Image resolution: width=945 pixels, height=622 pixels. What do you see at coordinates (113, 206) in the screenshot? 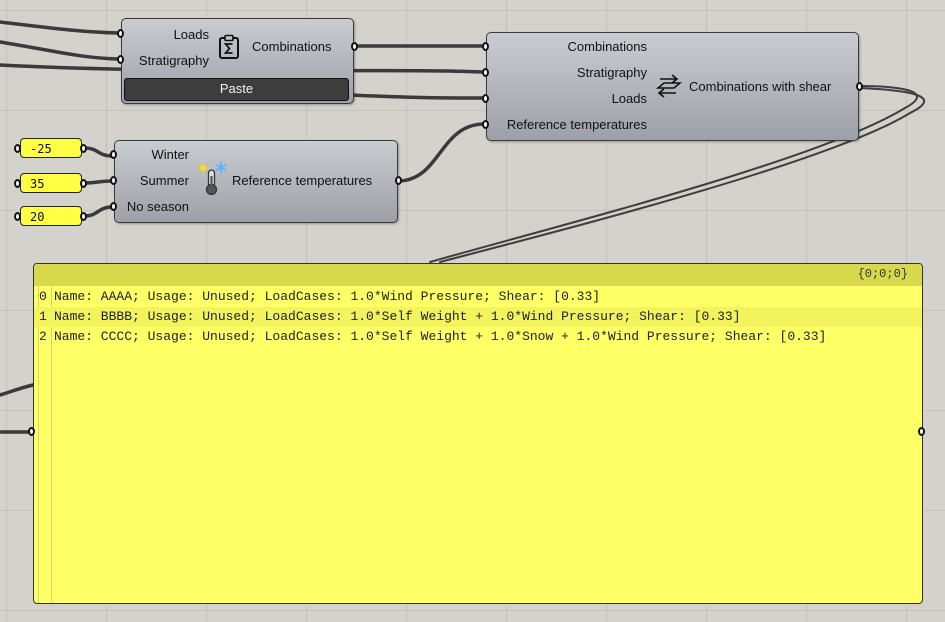
I see `input-no-season-port` at bounding box center [113, 206].